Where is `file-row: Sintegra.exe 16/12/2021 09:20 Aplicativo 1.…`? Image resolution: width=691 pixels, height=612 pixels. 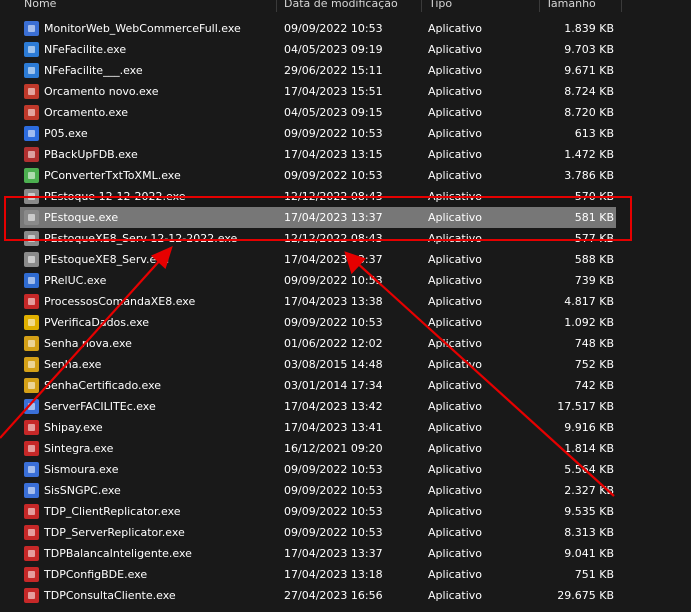 file-row: Sintegra.exe 16/12/2021 09:20 Aplicativo 1.… is located at coordinates (310, 448).